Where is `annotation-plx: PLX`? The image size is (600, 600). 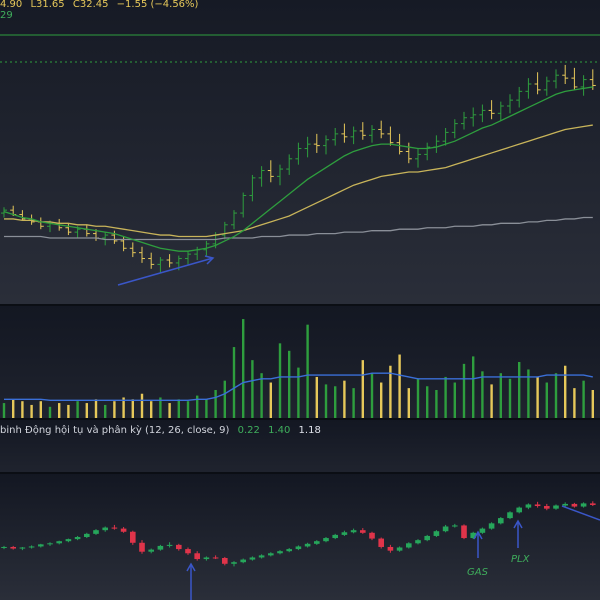 annotation-plx: PLX is located at coordinates (521, 559).